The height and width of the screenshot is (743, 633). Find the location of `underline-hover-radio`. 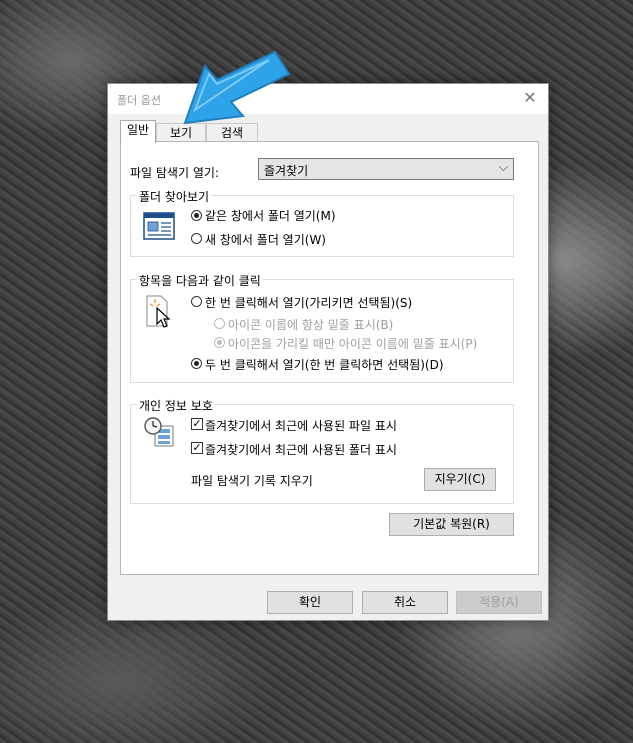

underline-hover-radio is located at coordinates (219, 342).